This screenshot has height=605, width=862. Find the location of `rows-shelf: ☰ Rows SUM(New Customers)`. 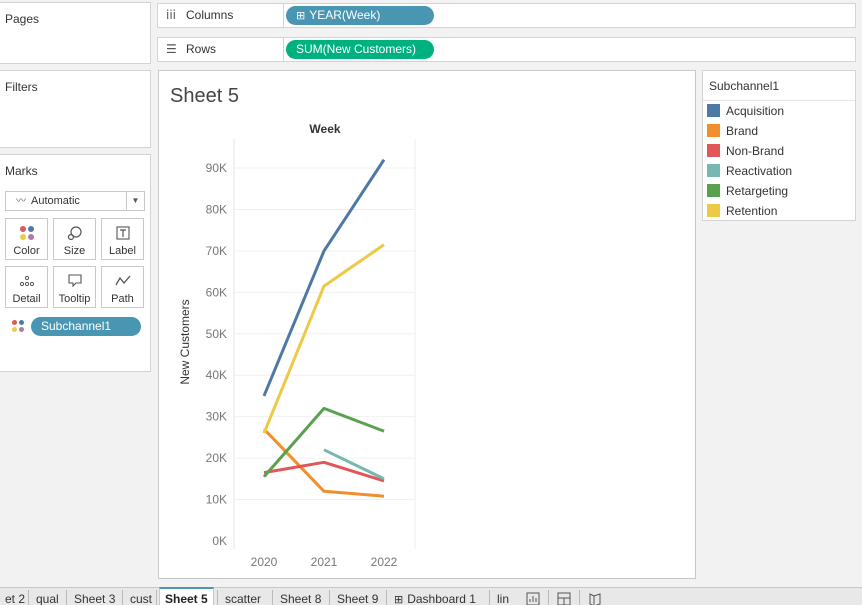

rows-shelf: ☰ Rows SUM(New Customers) is located at coordinates (506, 49).